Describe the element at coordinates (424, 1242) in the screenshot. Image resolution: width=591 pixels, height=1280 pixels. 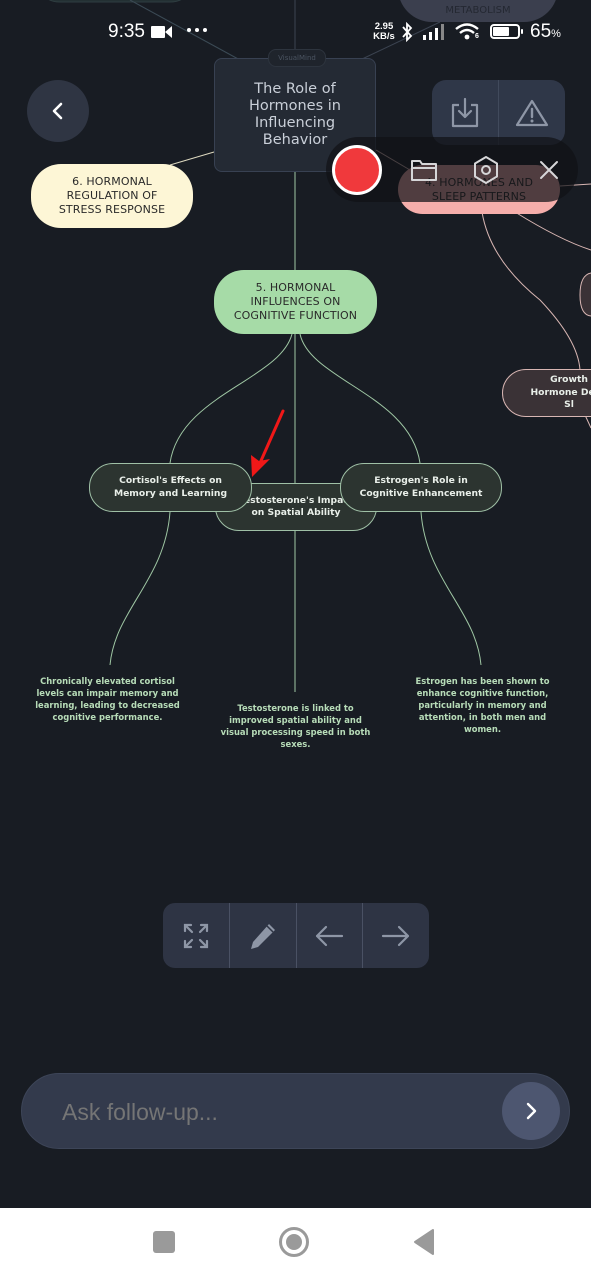
I see `back-nav-button` at that location.